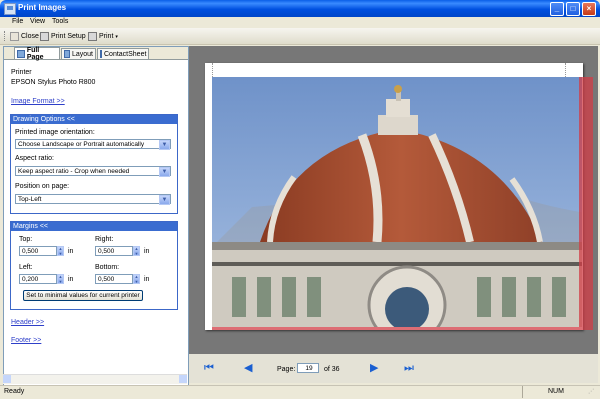  I want to click on right-unit: in, so click(147, 251).